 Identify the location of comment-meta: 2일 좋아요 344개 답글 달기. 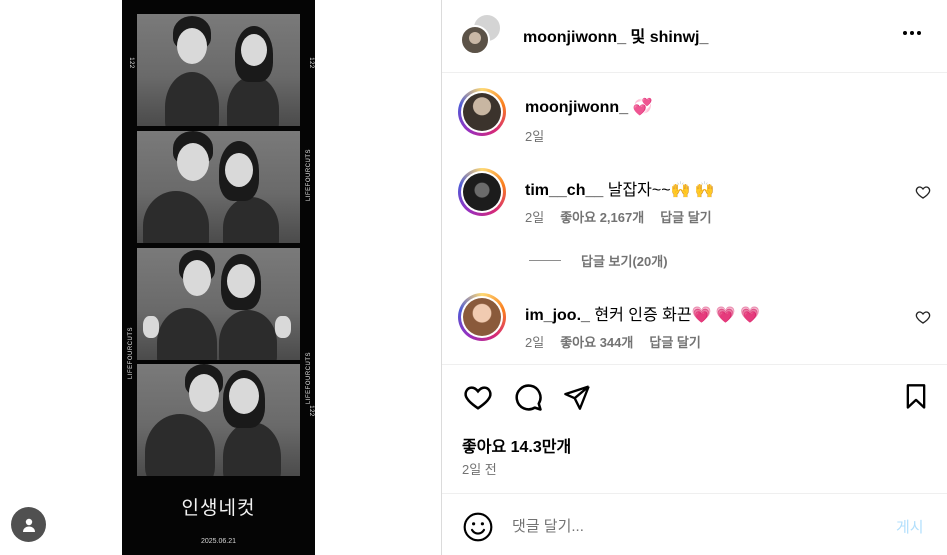
(613, 341).